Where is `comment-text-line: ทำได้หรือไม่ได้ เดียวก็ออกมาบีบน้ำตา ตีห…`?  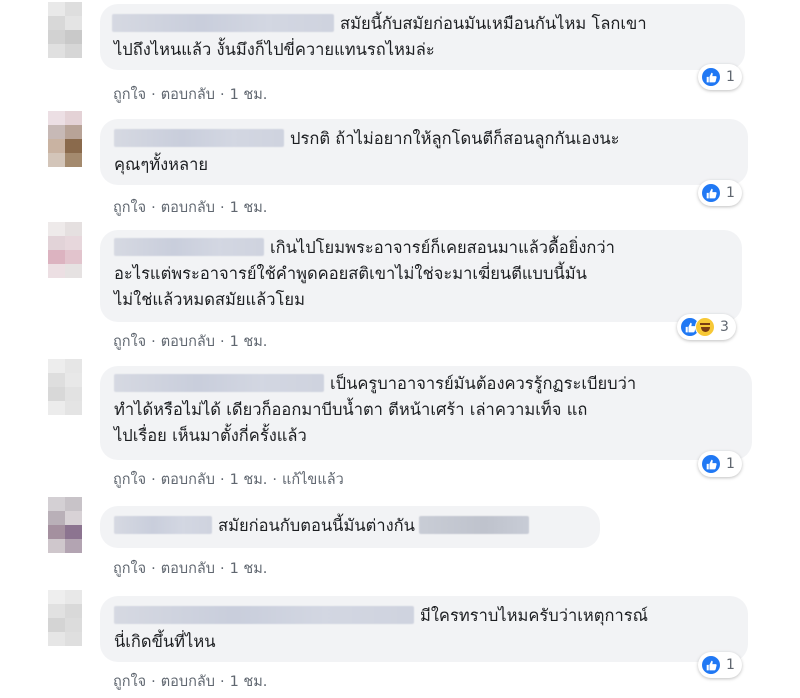
comment-text-line: ทำได้หรือไม่ได้ เดียวก็ออกมาบีบน้ำตา ตีห… is located at coordinates (351, 409).